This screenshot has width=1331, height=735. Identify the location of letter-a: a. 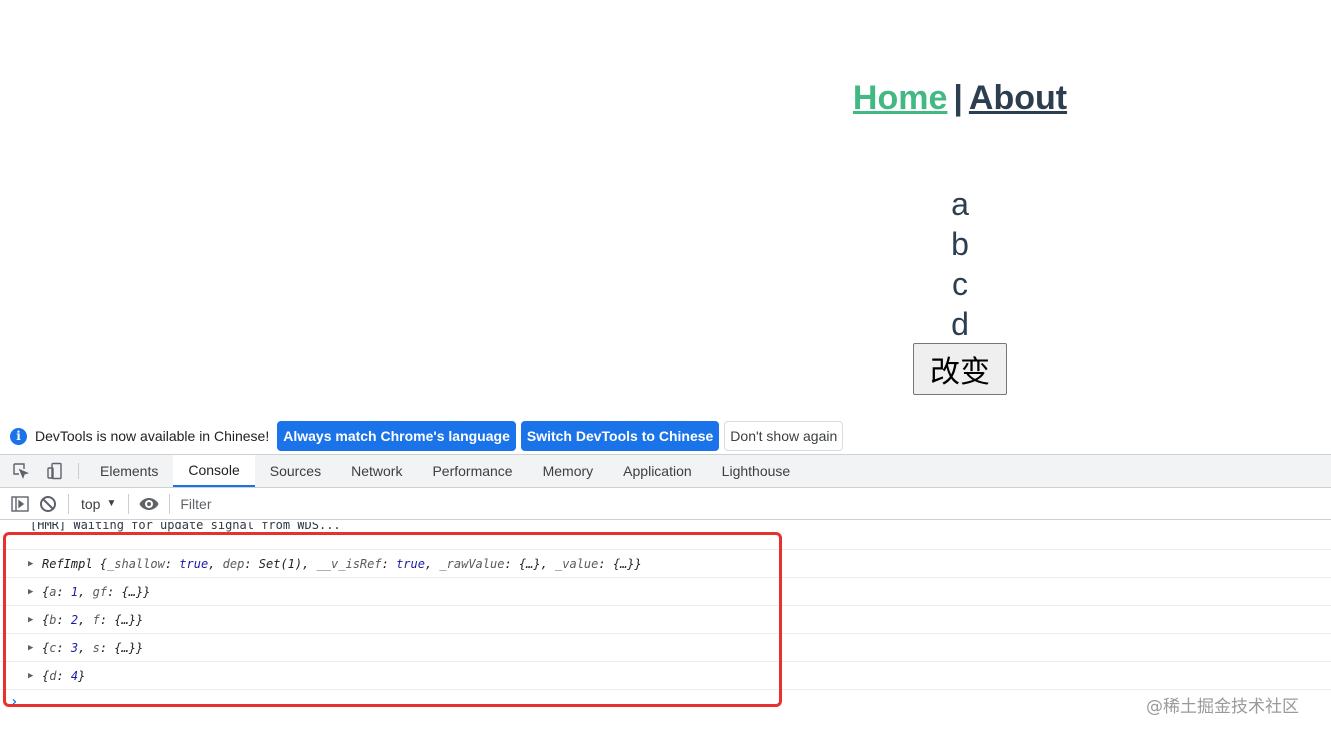
(960, 204).